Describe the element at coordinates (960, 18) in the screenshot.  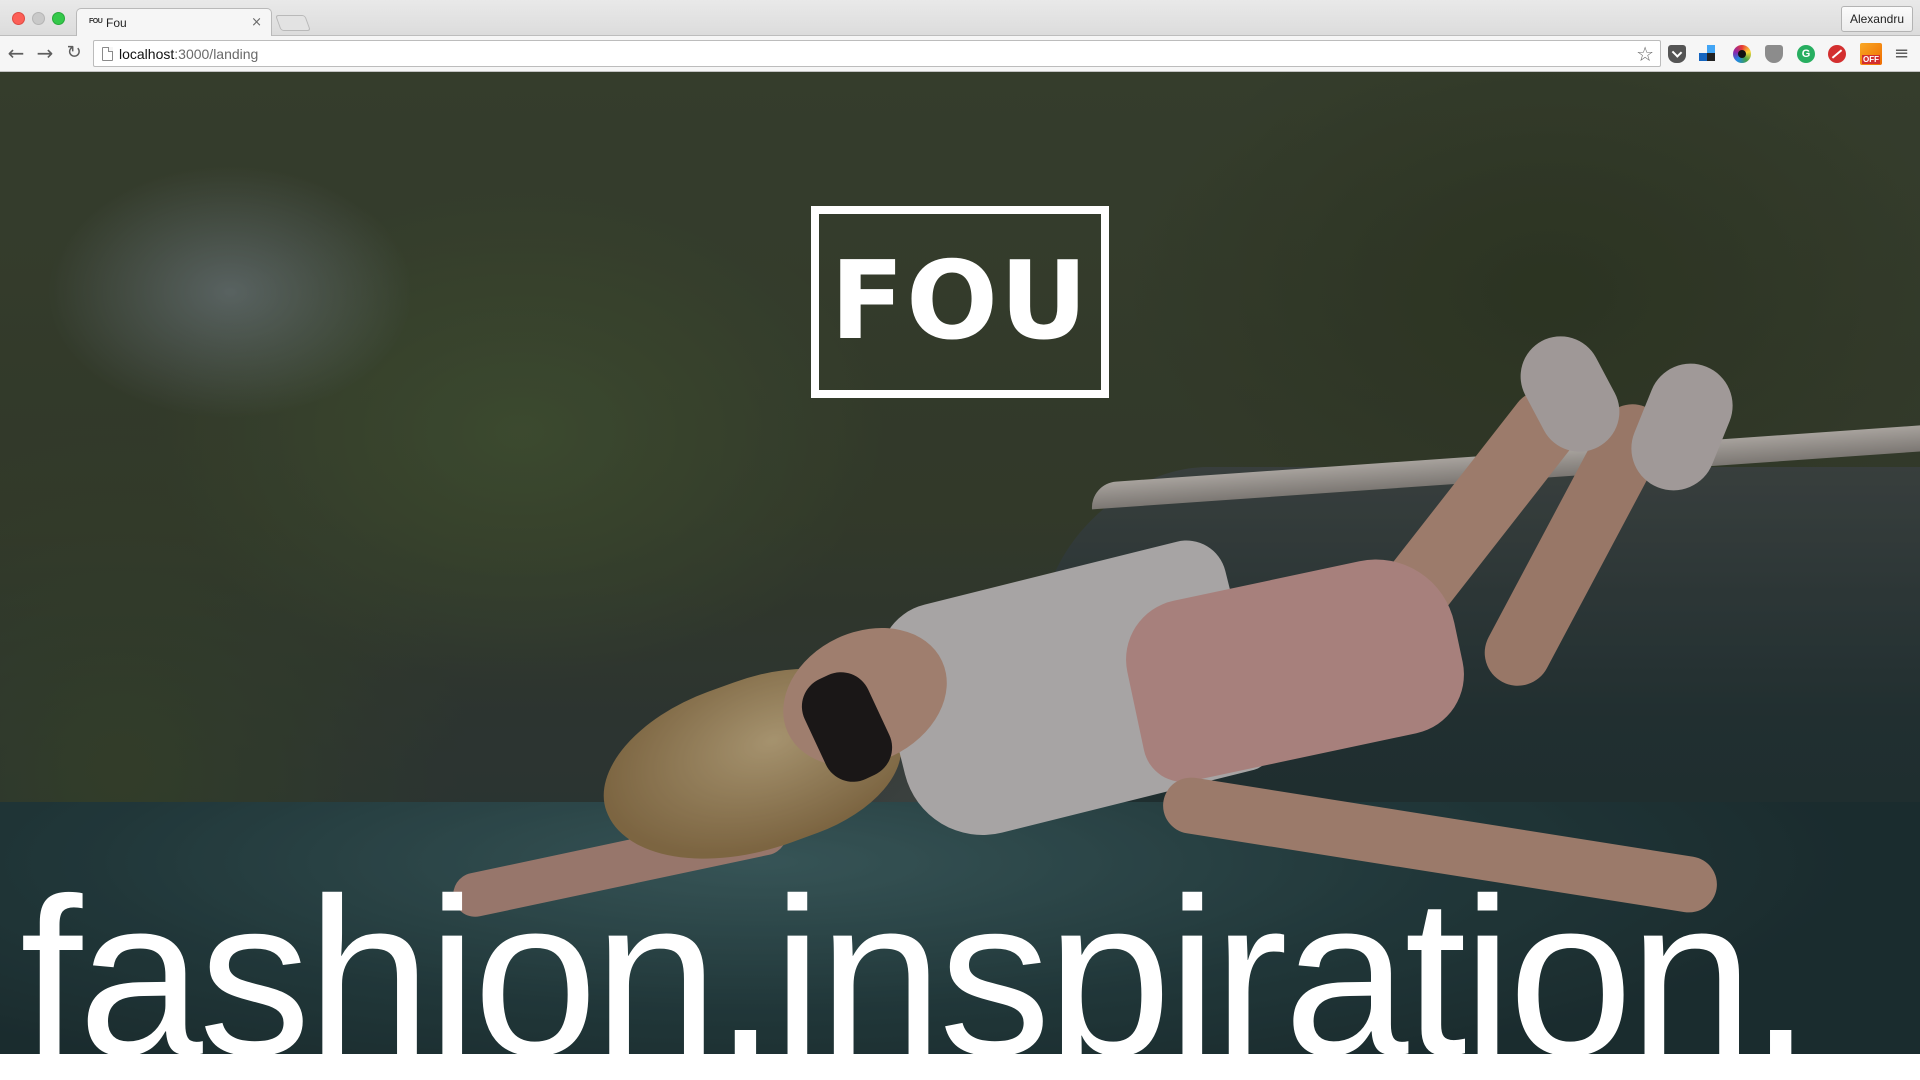
I see `window-titlebar: FOU Fou × Alexandru` at that location.